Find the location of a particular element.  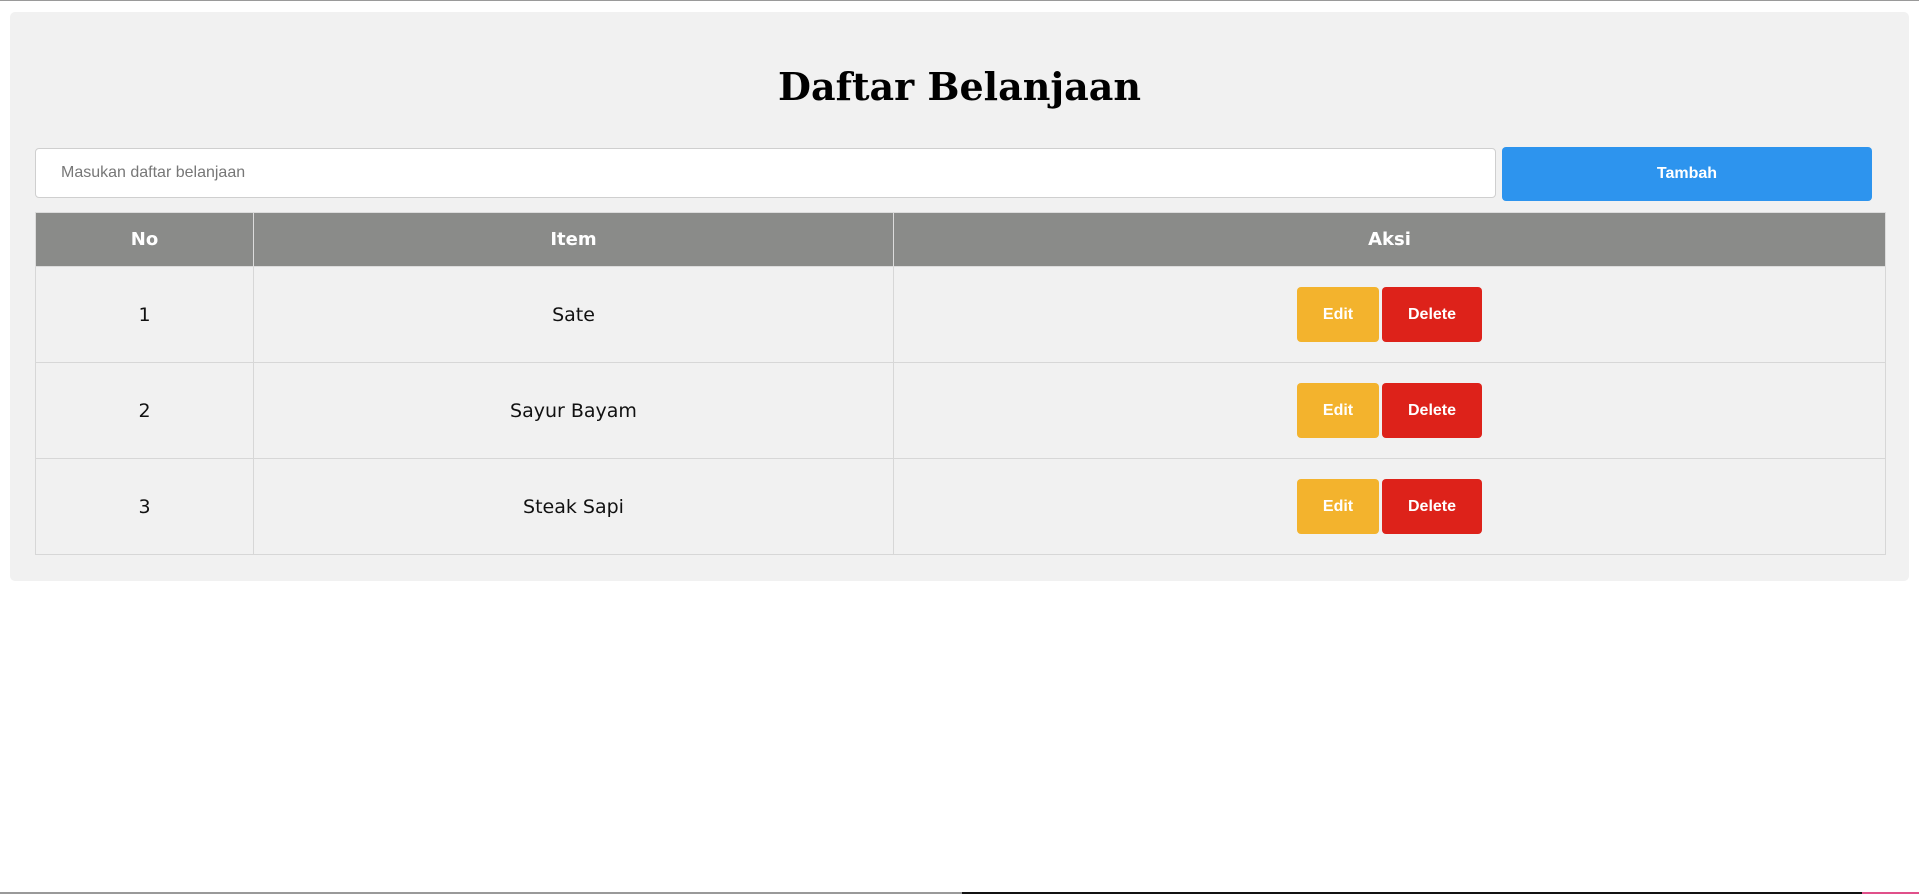

row-number: 1 is located at coordinates (144, 314).